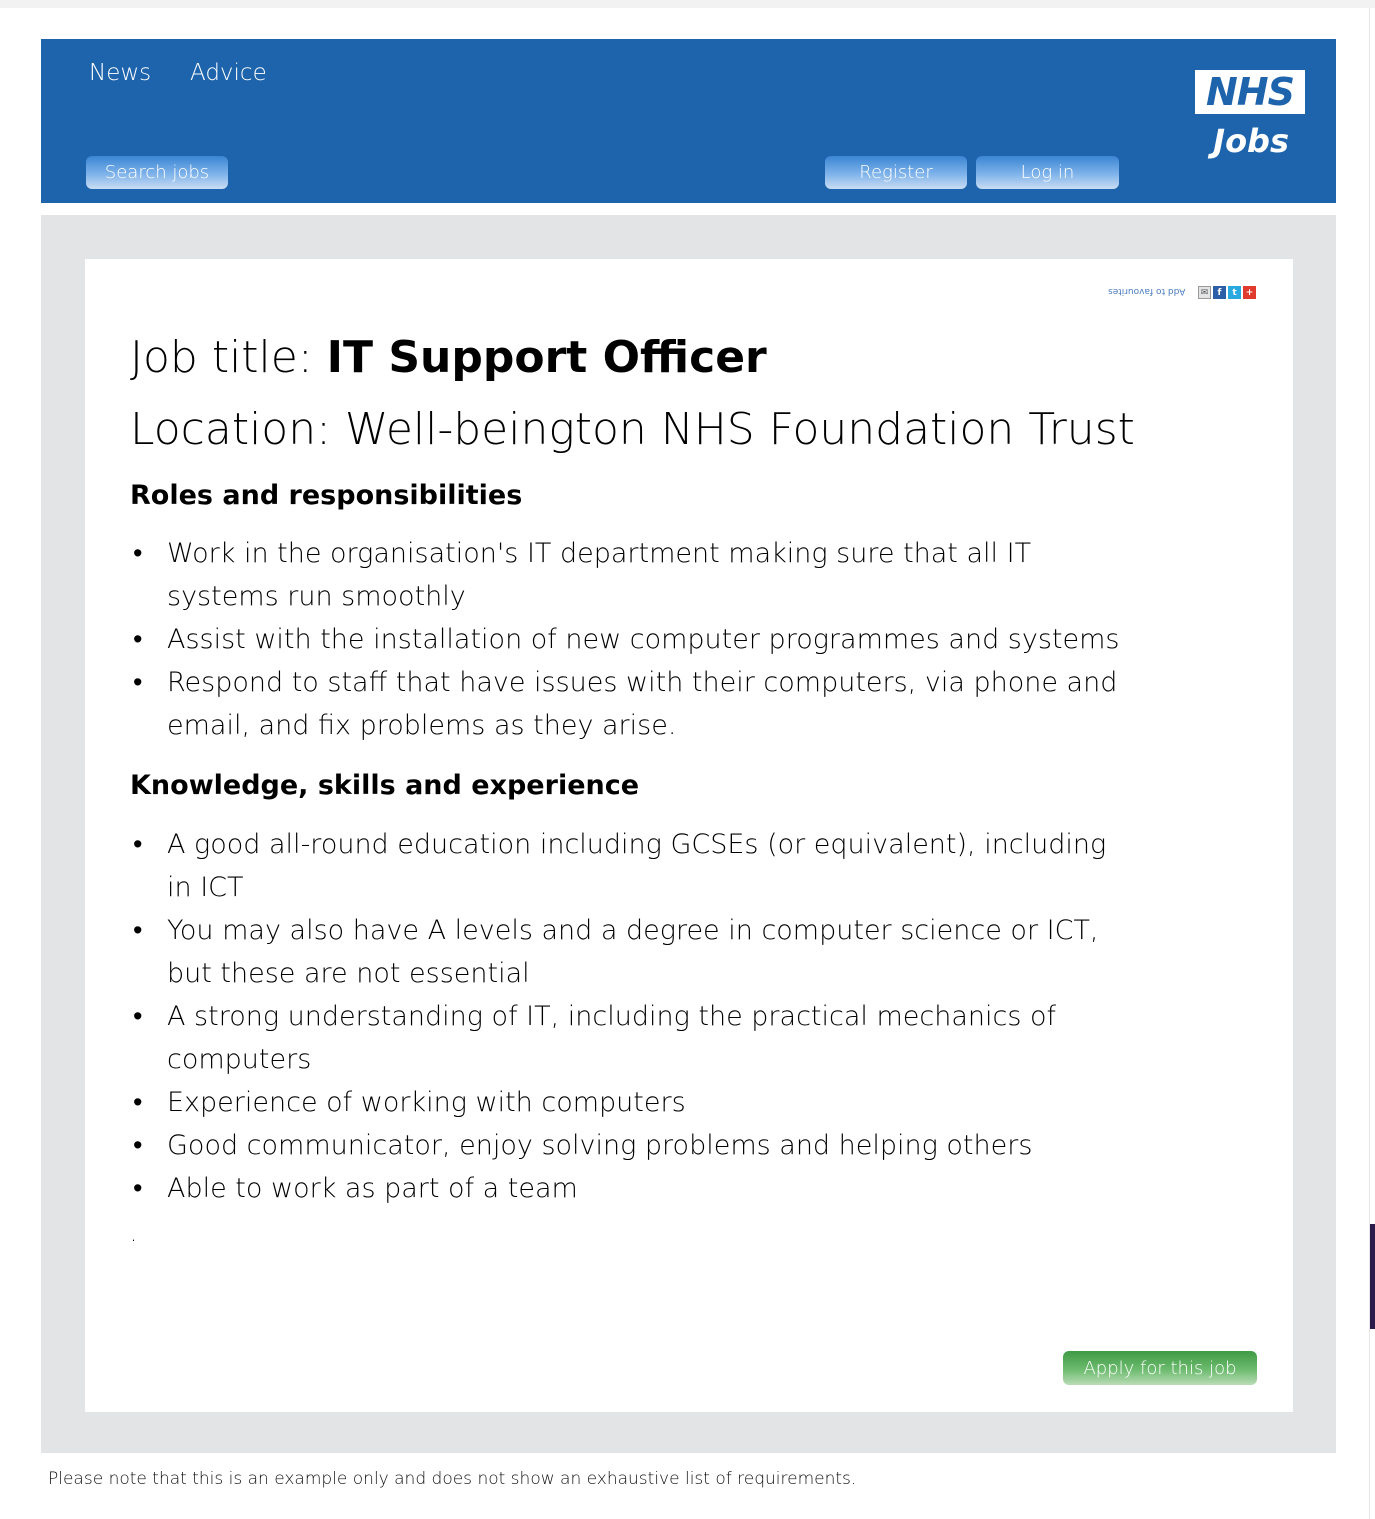 Image resolution: width=1375 pixels, height=1519 pixels. I want to click on job-title: Job title: IT Support Officer, so click(448, 357).